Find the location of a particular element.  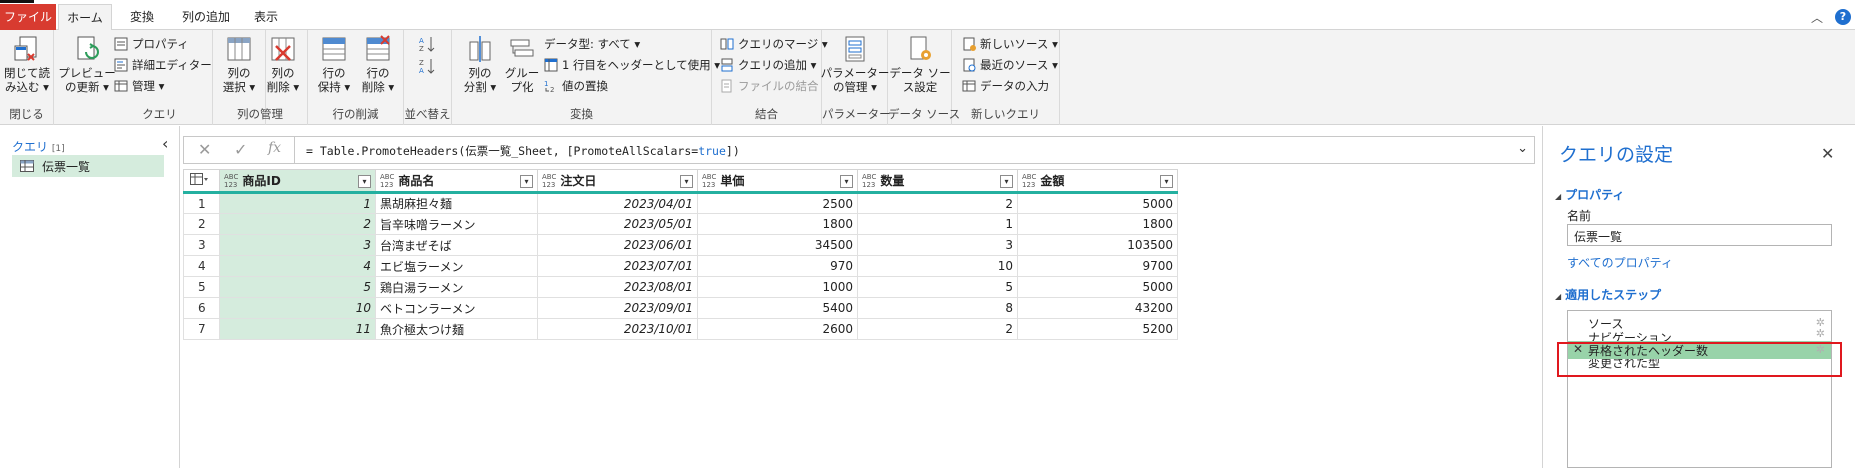

step-item: ナビゲーション ✲ is located at coordinates (1699, 335).